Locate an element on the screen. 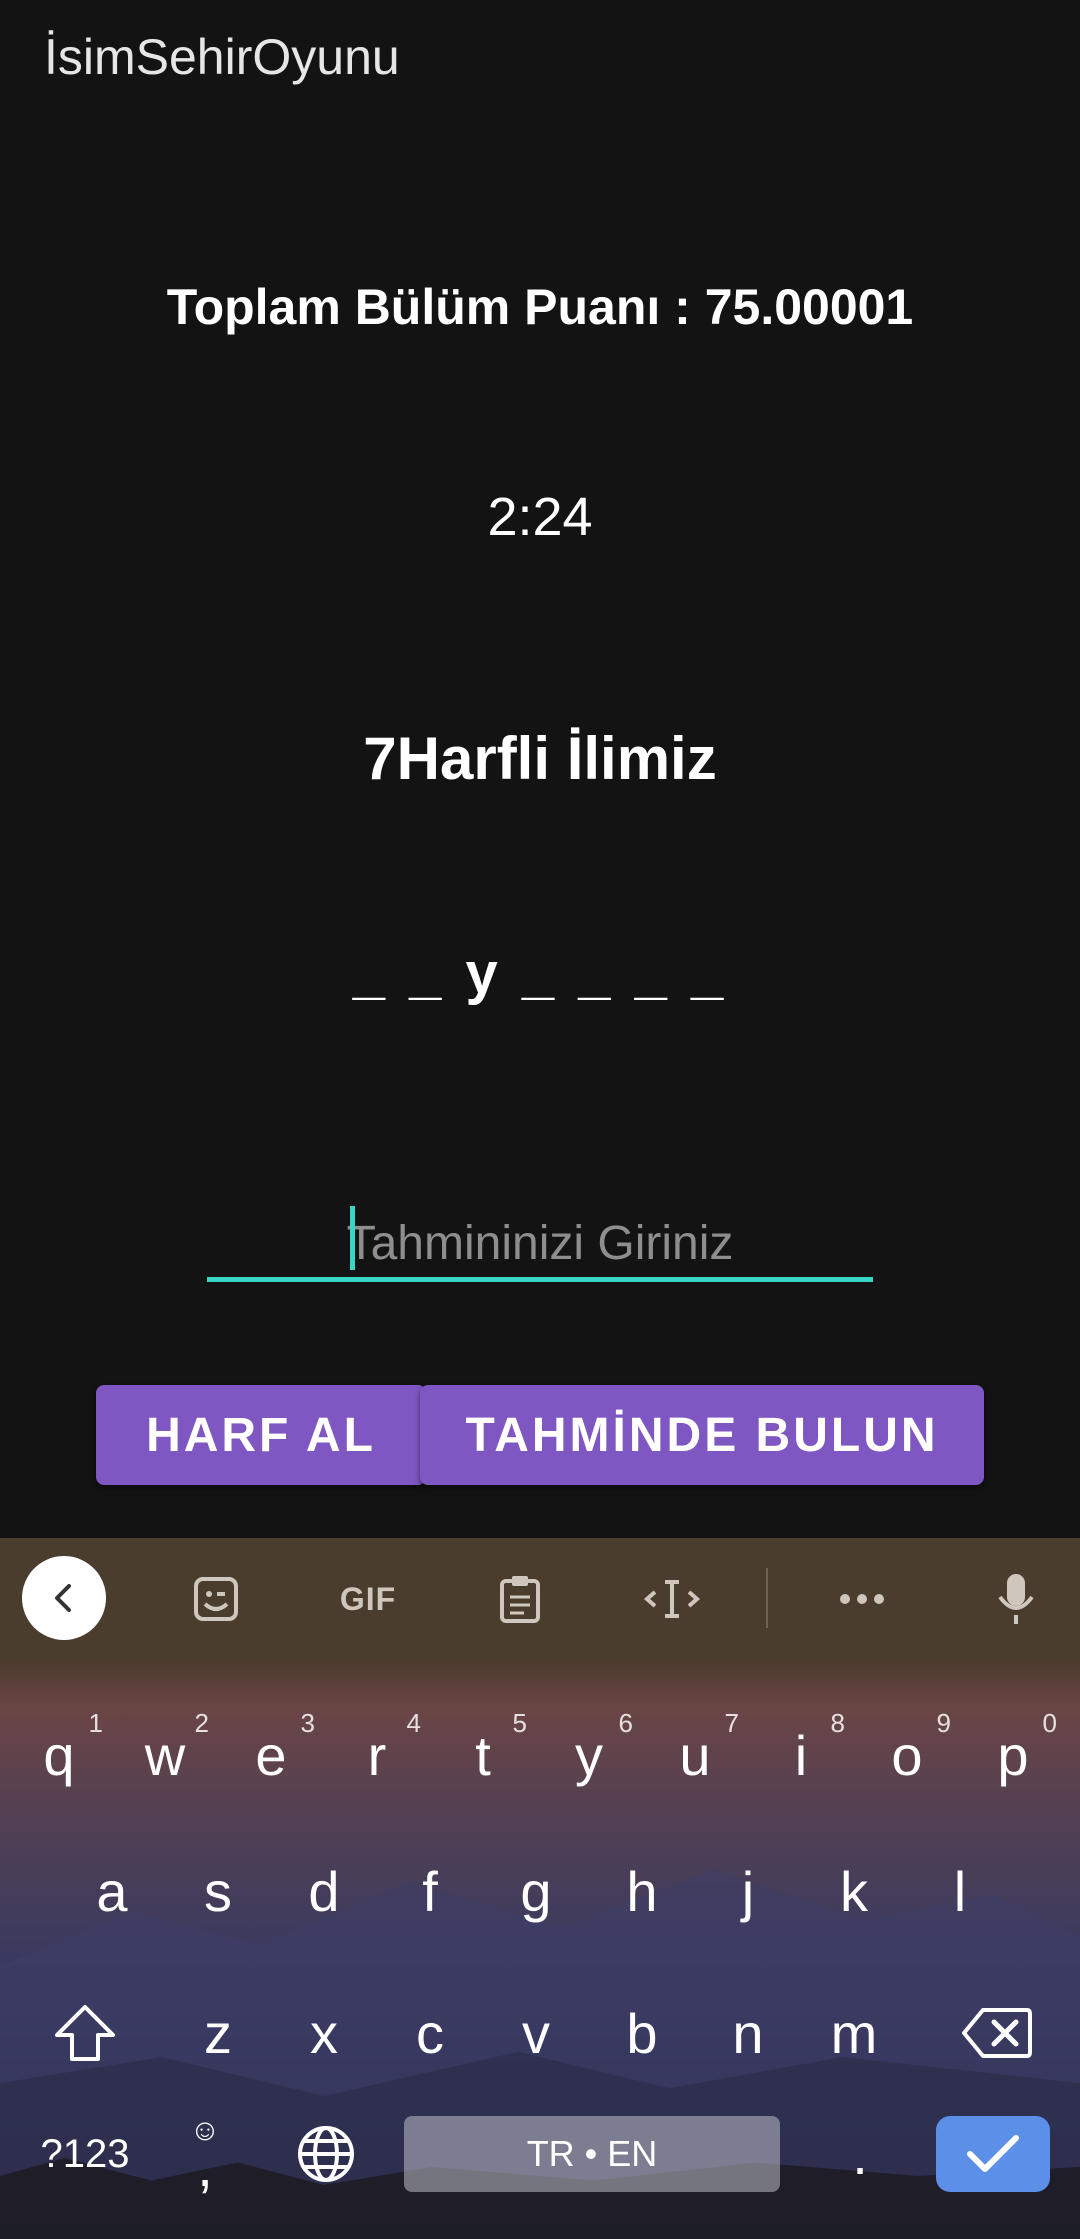 This screenshot has width=1080, height=2239. key-label: t is located at coordinates (483, 1755).